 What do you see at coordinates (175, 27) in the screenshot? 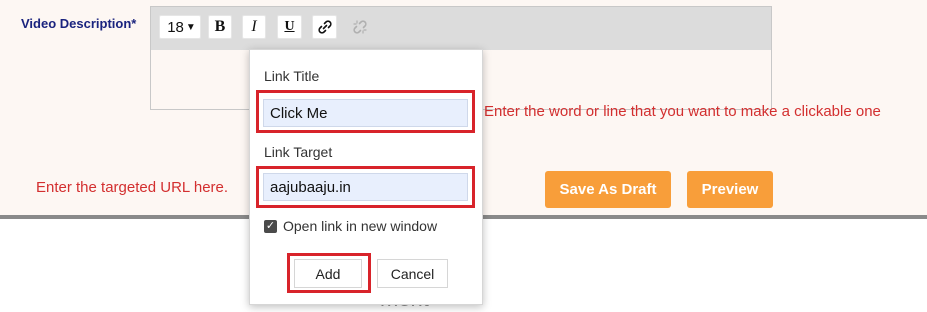
I see `font-size-value: 18` at bounding box center [175, 27].